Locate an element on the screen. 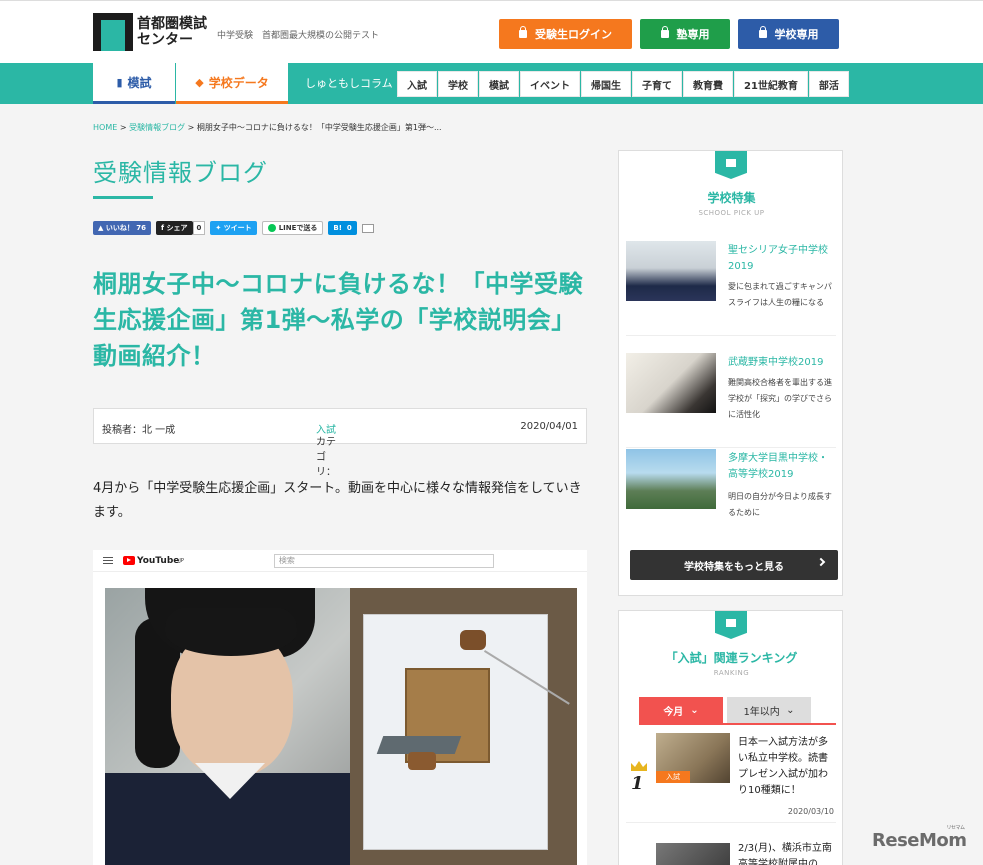 The image size is (983, 865). chevron-down-icon: ⌄ is located at coordinates (694, 710).